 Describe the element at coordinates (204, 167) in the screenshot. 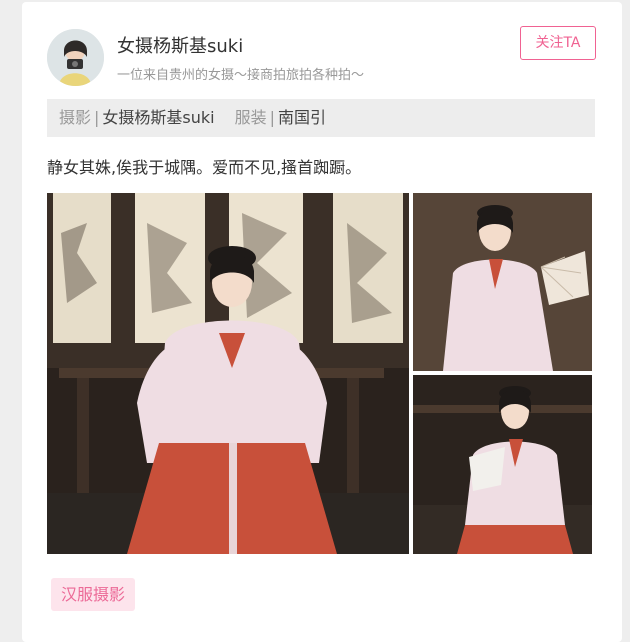

I see `post-caption: 静女其姝,俟我于城隅。爱而不见,搔首踟蹰。` at that location.